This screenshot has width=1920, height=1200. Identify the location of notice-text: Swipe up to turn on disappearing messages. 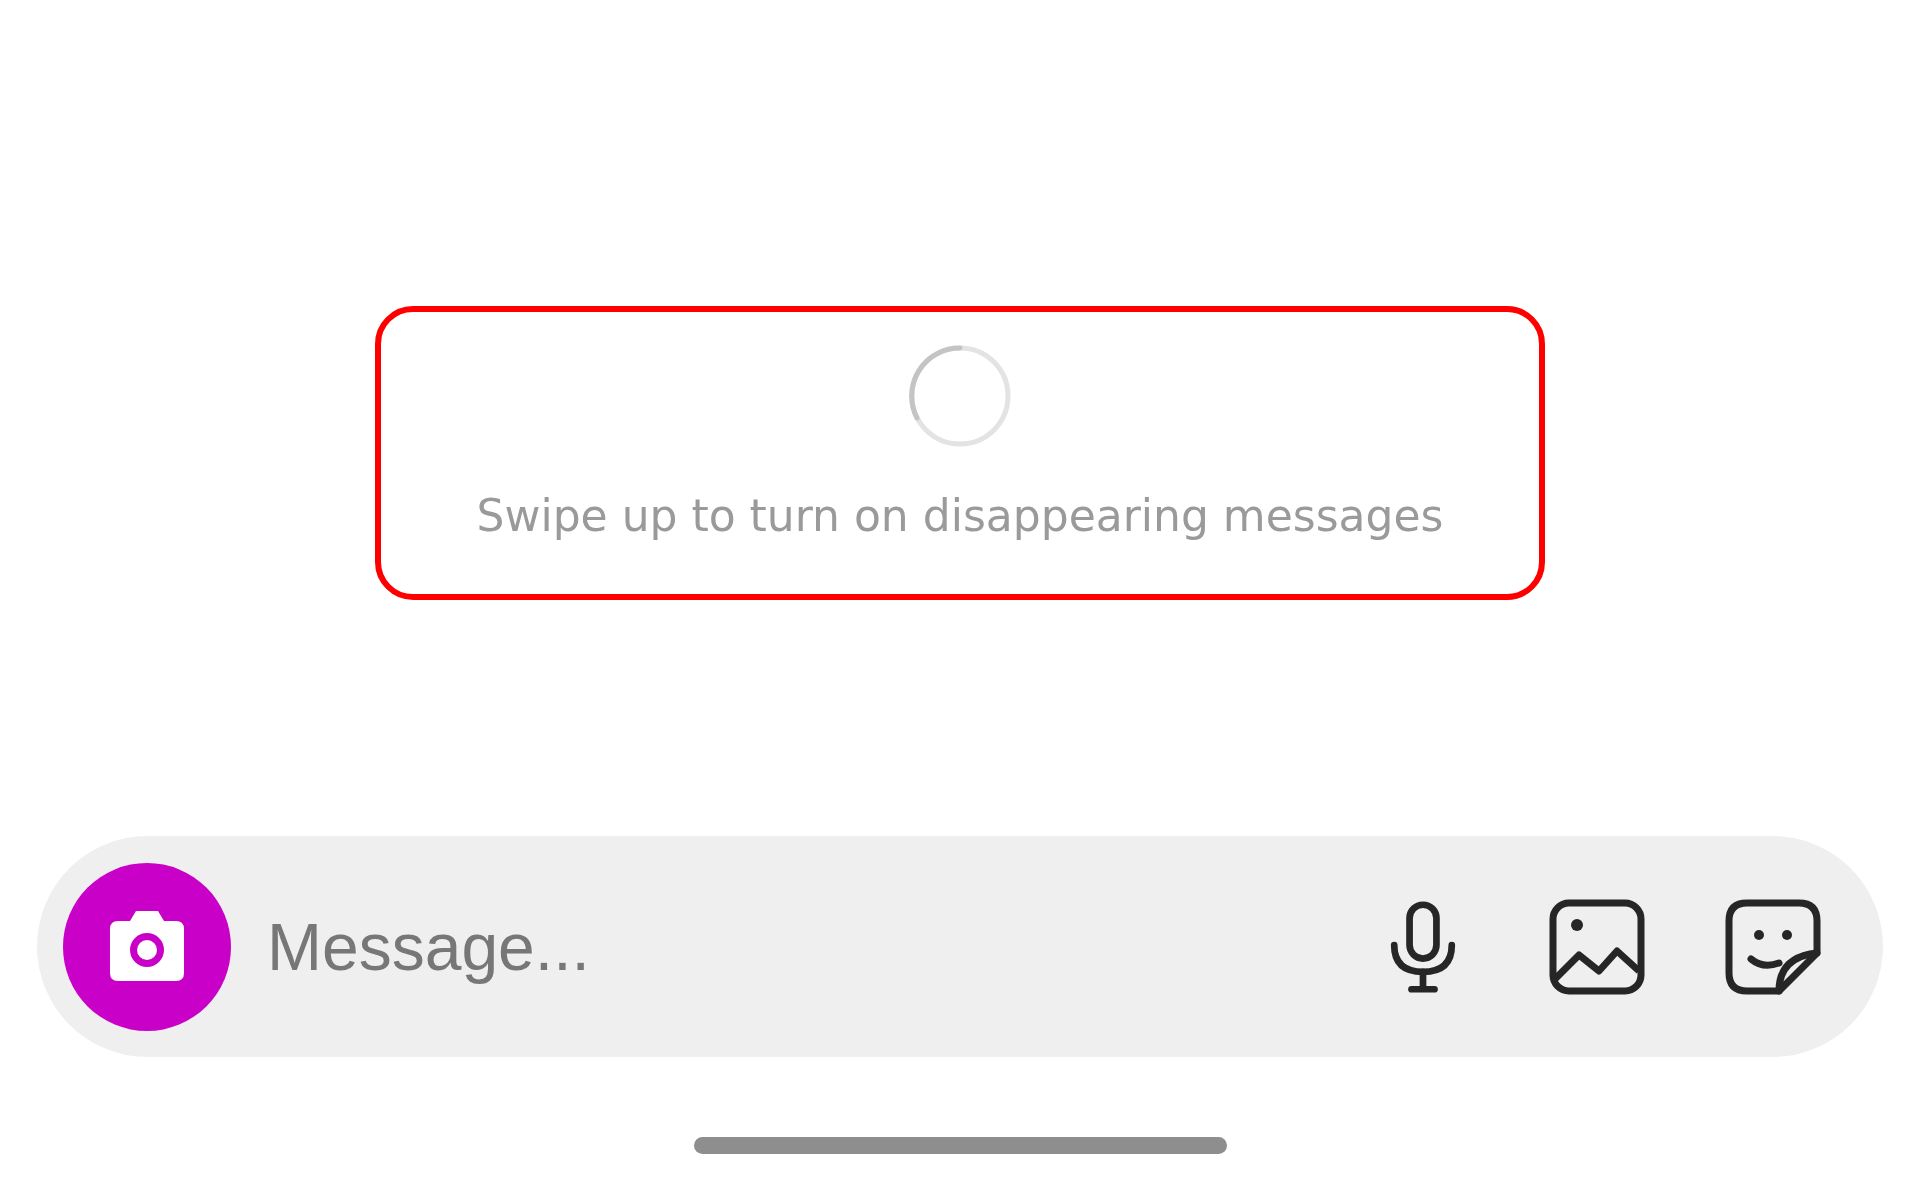
(960, 515).